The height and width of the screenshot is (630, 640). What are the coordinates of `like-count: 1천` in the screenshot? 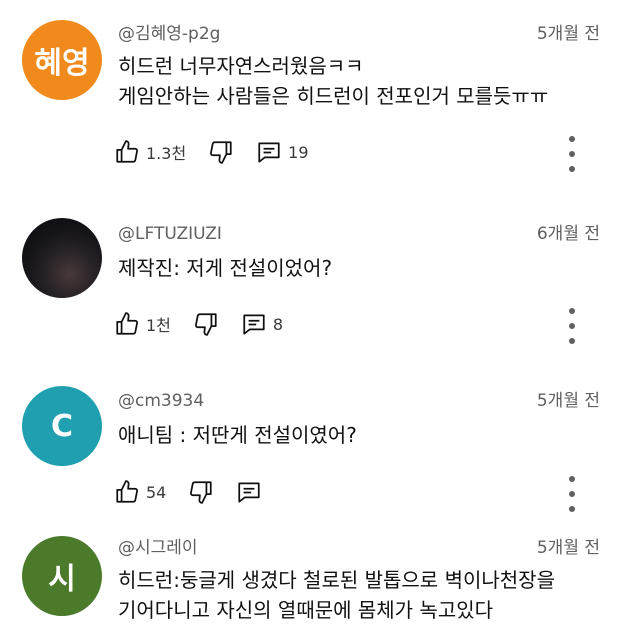 It's located at (158, 325).